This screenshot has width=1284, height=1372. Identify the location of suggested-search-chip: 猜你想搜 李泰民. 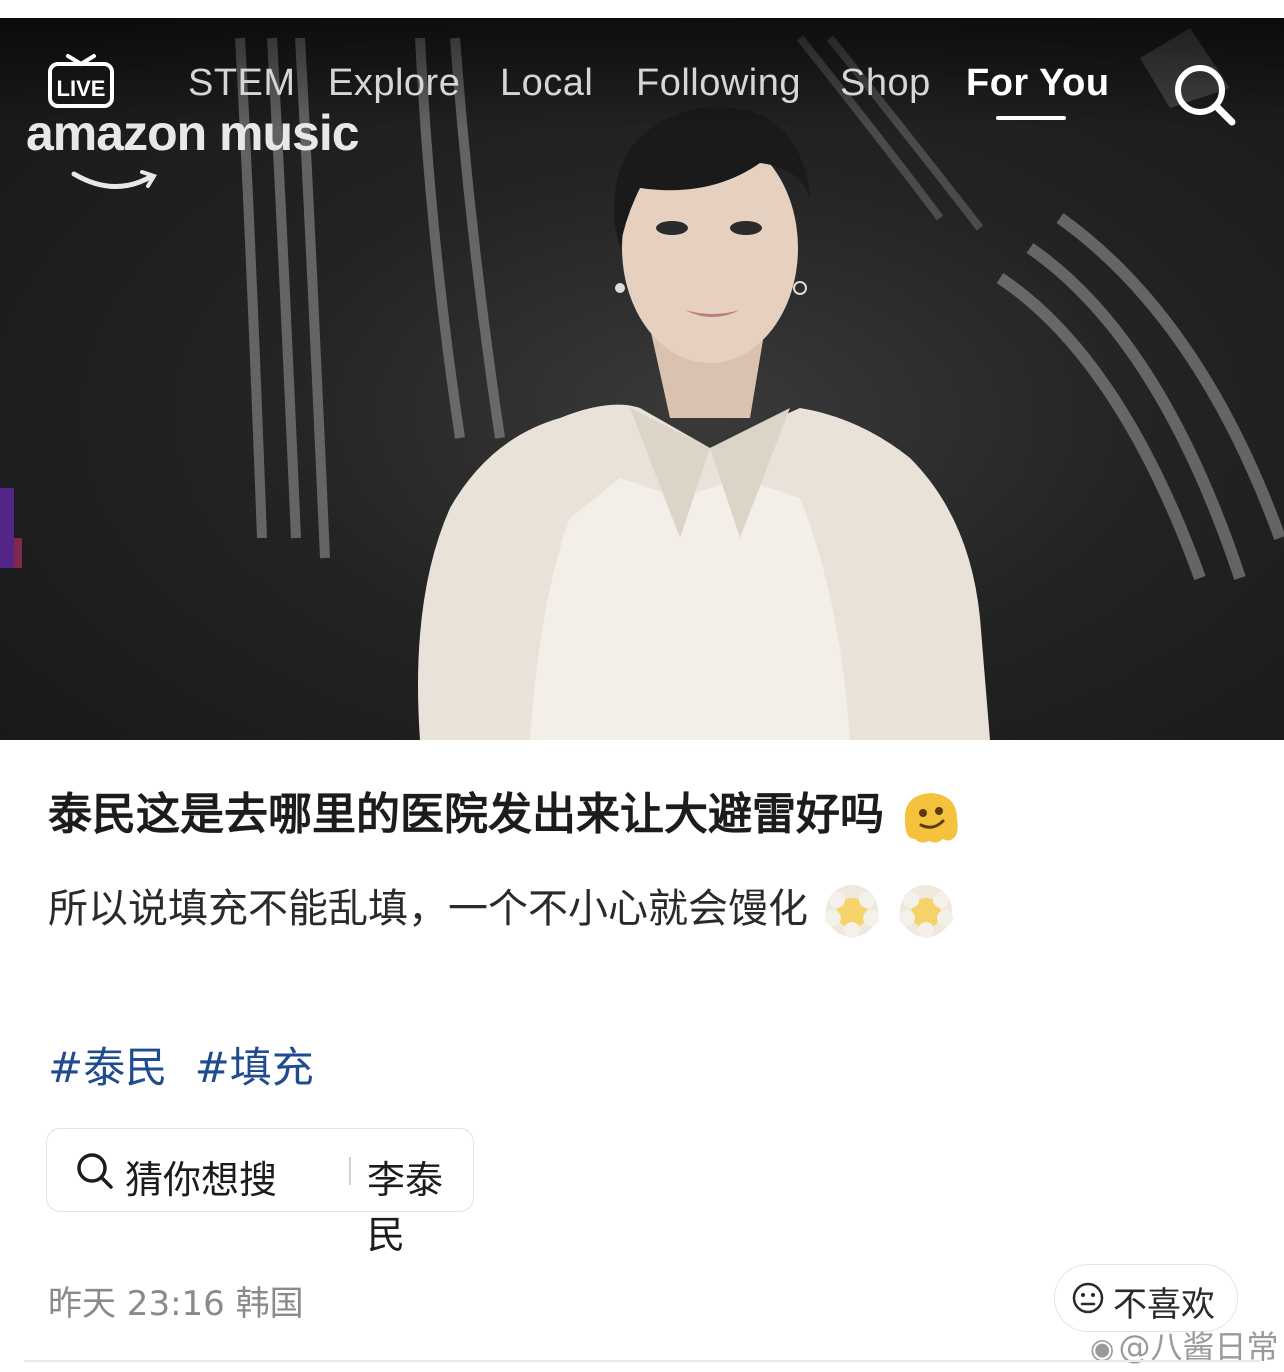
(260, 1192).